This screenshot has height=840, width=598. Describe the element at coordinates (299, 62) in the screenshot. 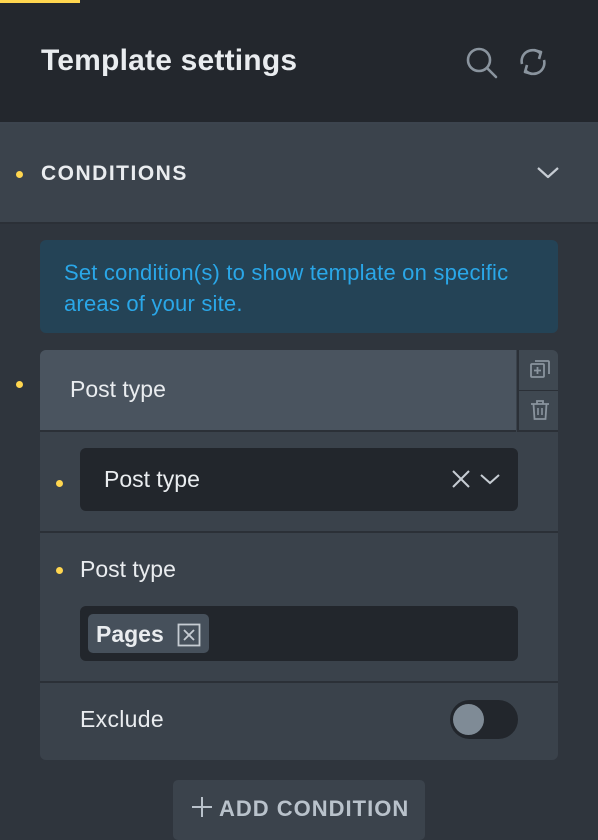

I see `panel-header: Template settings` at that location.